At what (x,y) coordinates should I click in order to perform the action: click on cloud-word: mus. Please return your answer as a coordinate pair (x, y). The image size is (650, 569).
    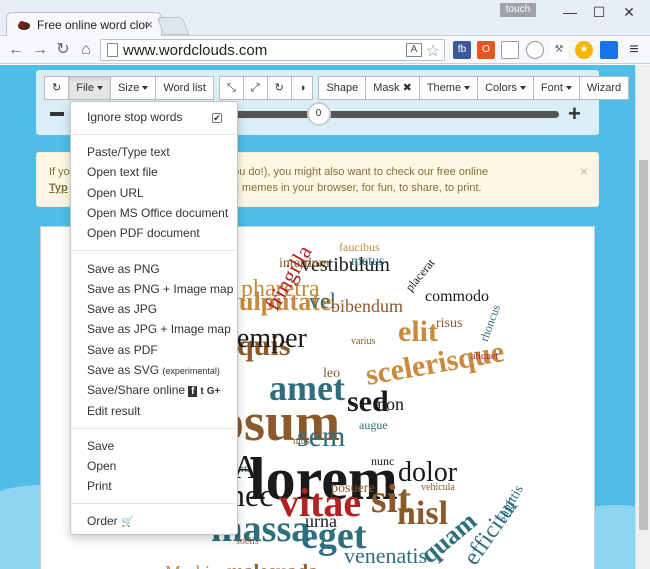
    Looking at the image, I should click on (301, 442).